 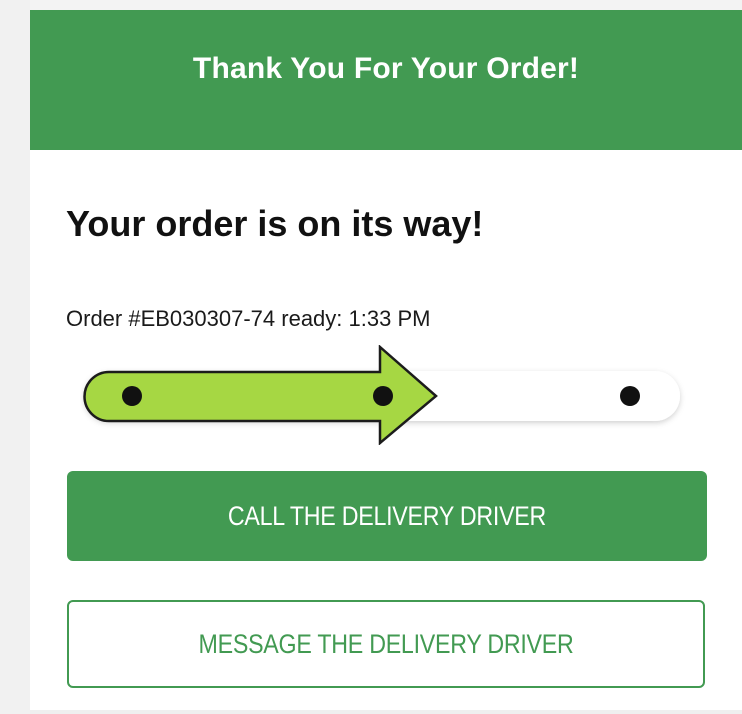 I want to click on stage-dot-placed, so click(x=132, y=396).